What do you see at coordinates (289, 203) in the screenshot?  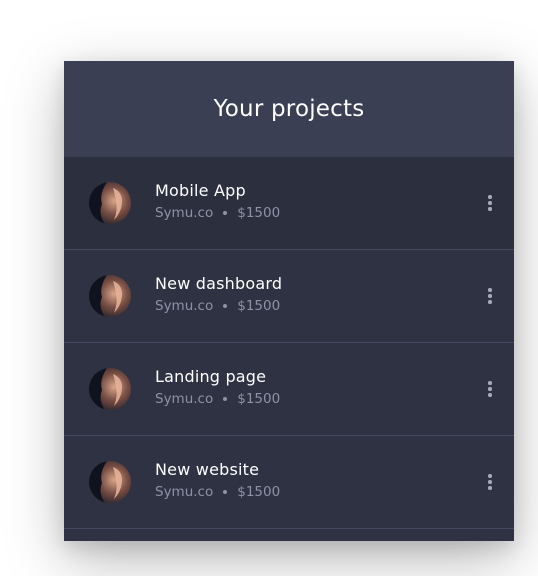 I see `project-item: Mobile App Symu.co $1500` at bounding box center [289, 203].